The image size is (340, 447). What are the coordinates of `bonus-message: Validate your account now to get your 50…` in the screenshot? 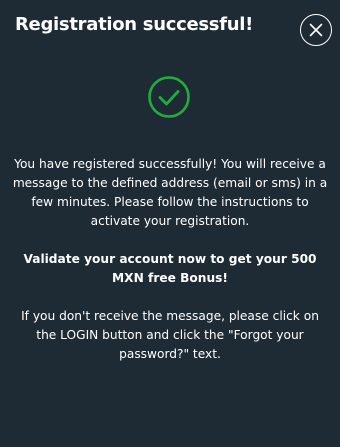 It's located at (170, 268).